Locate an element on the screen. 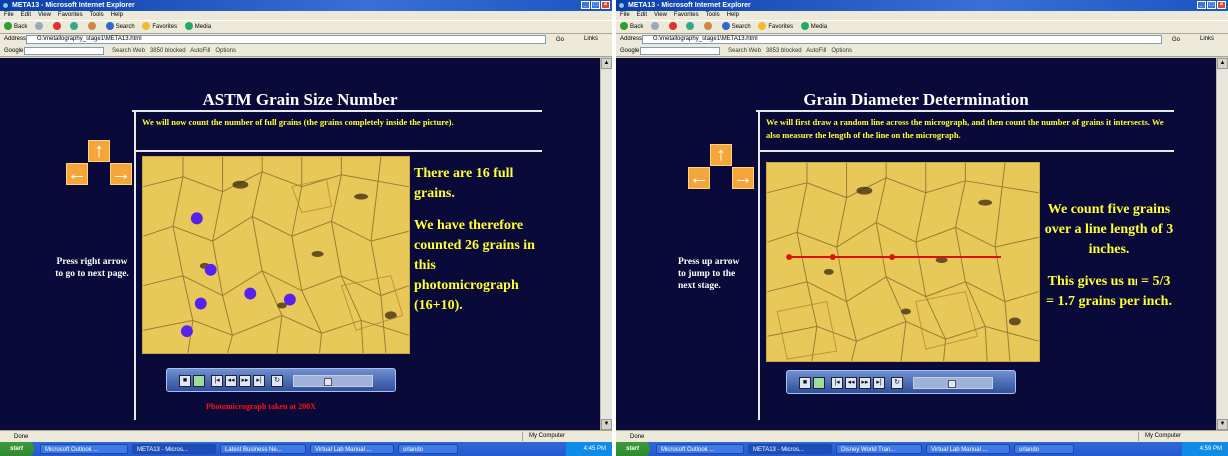 Image resolution: width=1228 pixels, height=456 pixels. photo-caption: Photomicrograph taken at 200X is located at coordinates (261, 406).